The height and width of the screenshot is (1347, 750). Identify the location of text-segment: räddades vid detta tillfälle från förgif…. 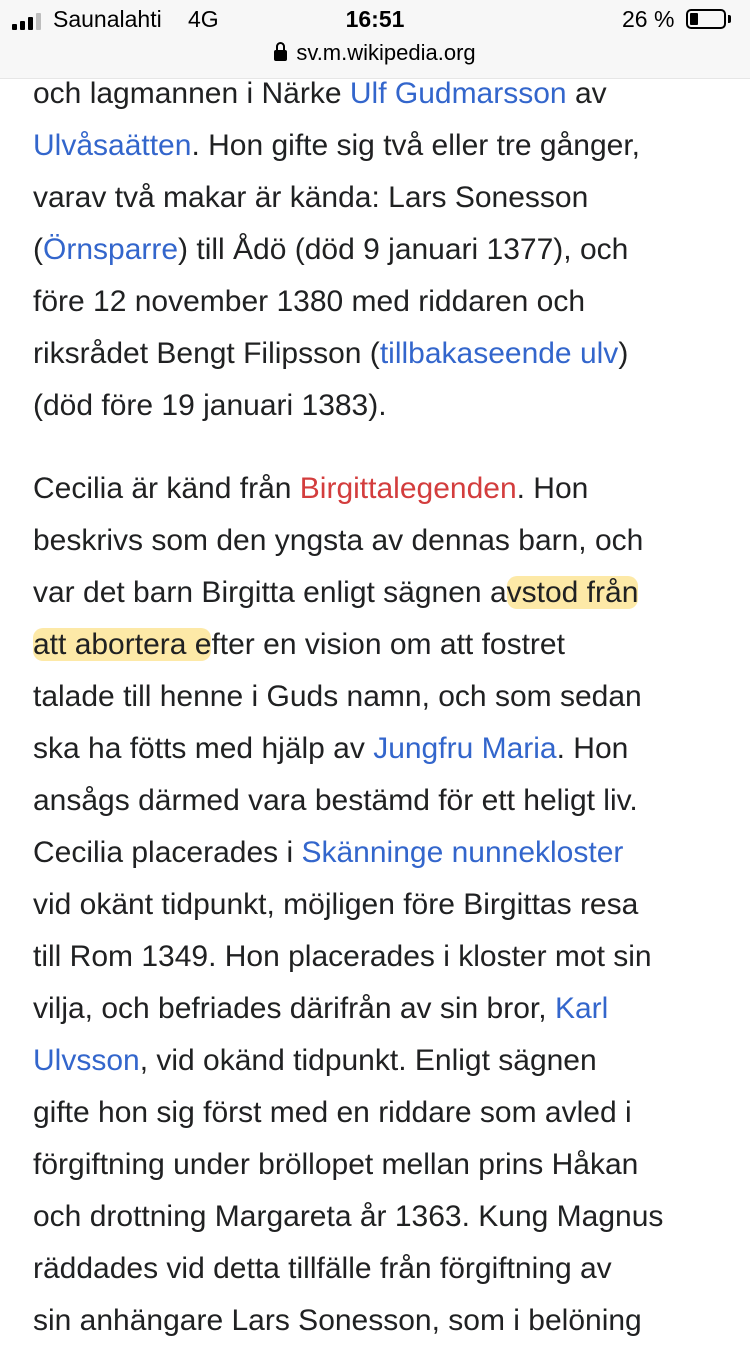
(322, 1268).